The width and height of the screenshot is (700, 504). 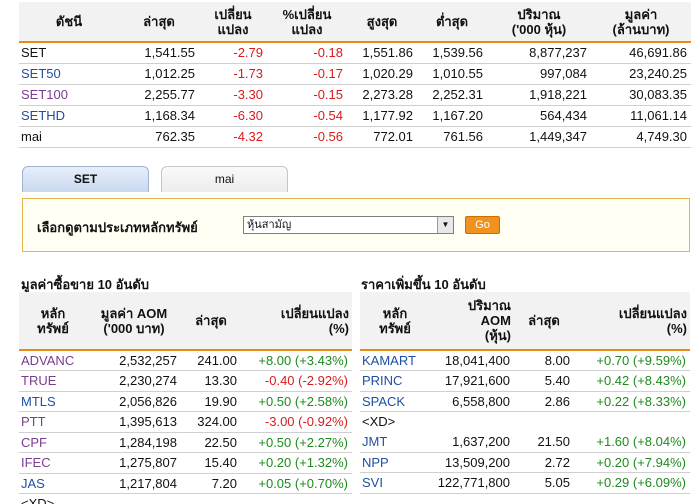 I want to click on symbol-link: SPACK, so click(x=395, y=401).